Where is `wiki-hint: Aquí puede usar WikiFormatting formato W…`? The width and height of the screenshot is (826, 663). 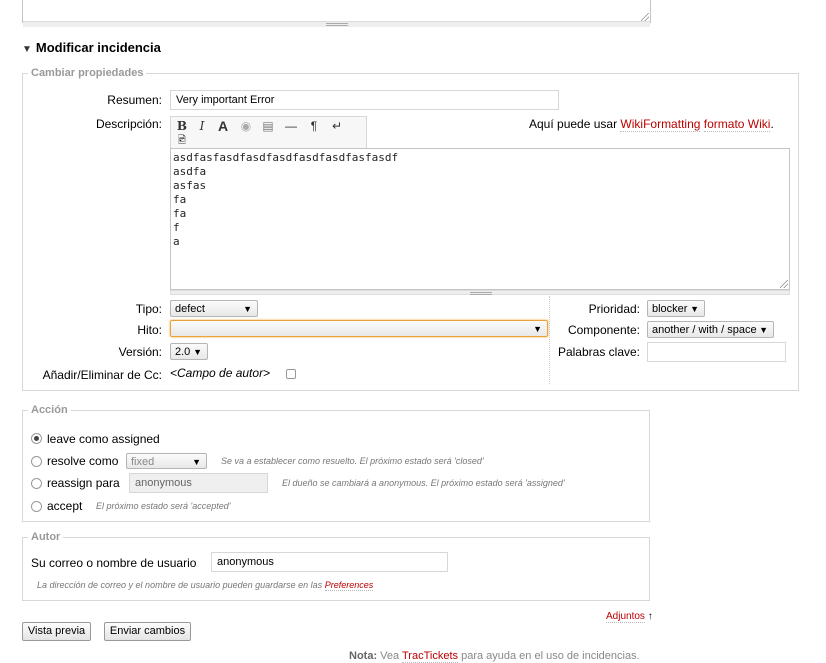
wiki-hint: Aquí puede usar WikiFormatting formato W… is located at coordinates (651, 124).